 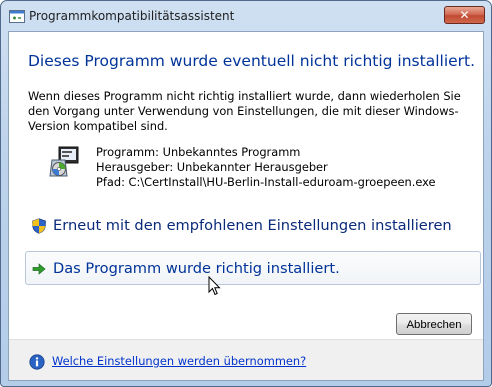 I want to click on shield-icon, so click(x=39, y=226).